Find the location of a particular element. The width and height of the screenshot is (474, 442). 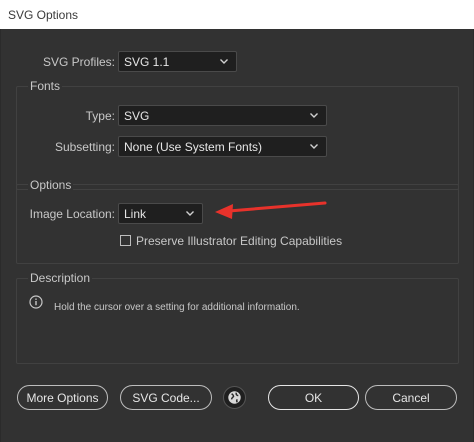

svg-profiles-select: SVG 1.1 is located at coordinates (177, 61).